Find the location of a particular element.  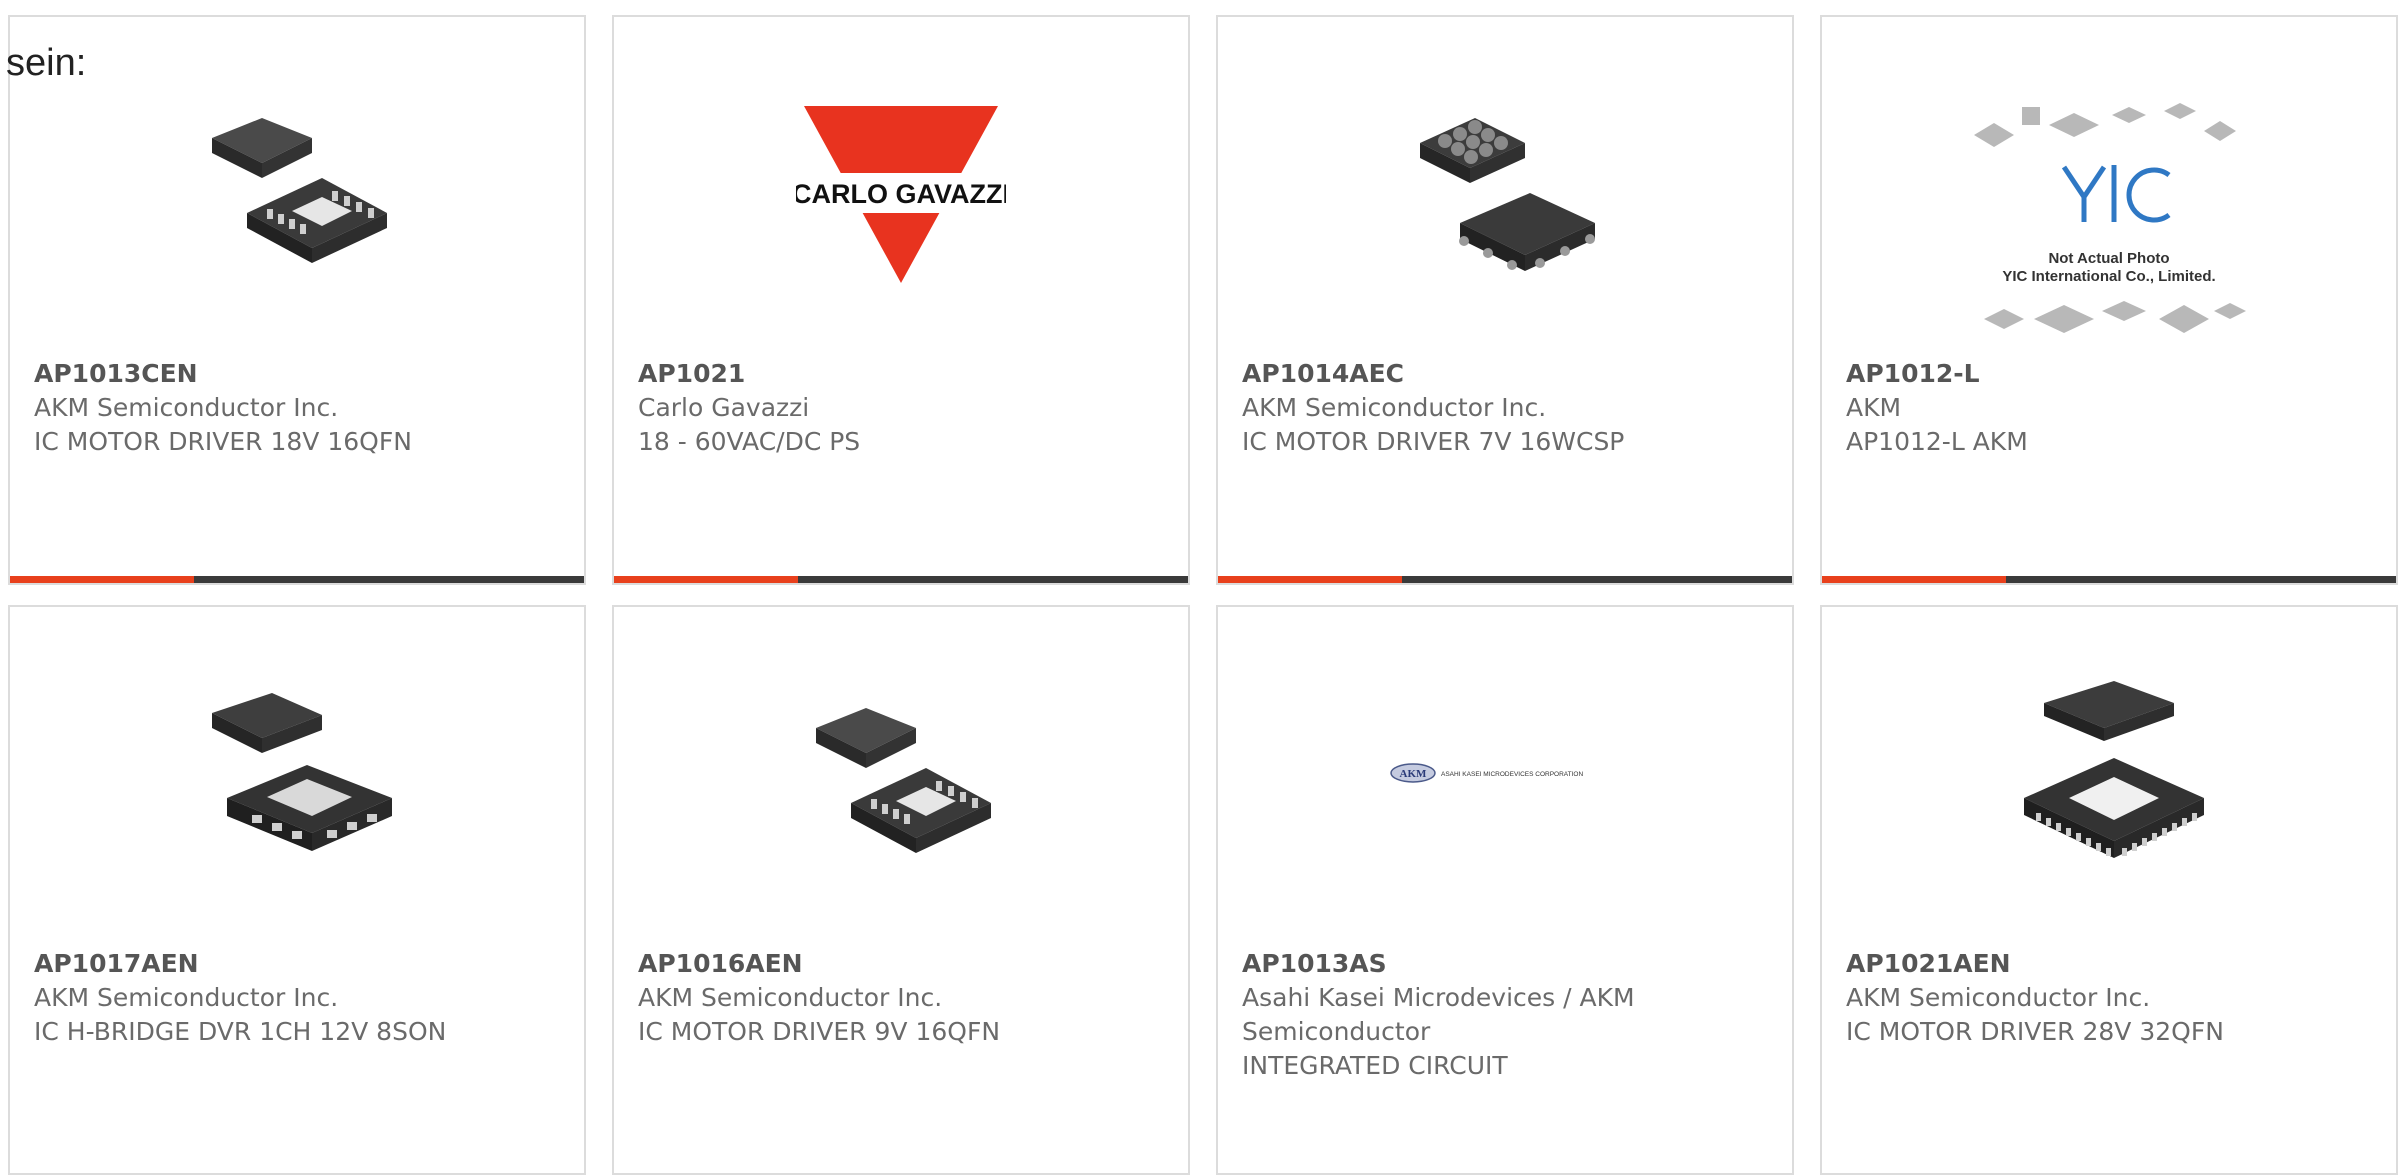

akm-logo-subtext: ASAHI KASEI MICRODEVICES CORPORATION is located at coordinates (1512, 774).